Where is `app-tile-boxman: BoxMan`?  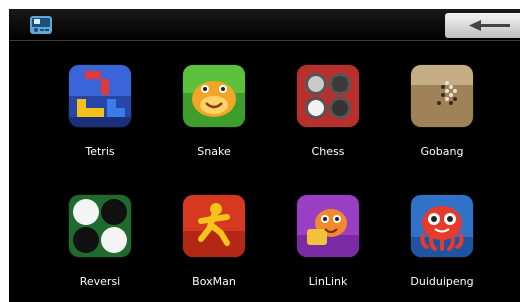
app-tile-boxman: BoxMan is located at coordinates (214, 248).